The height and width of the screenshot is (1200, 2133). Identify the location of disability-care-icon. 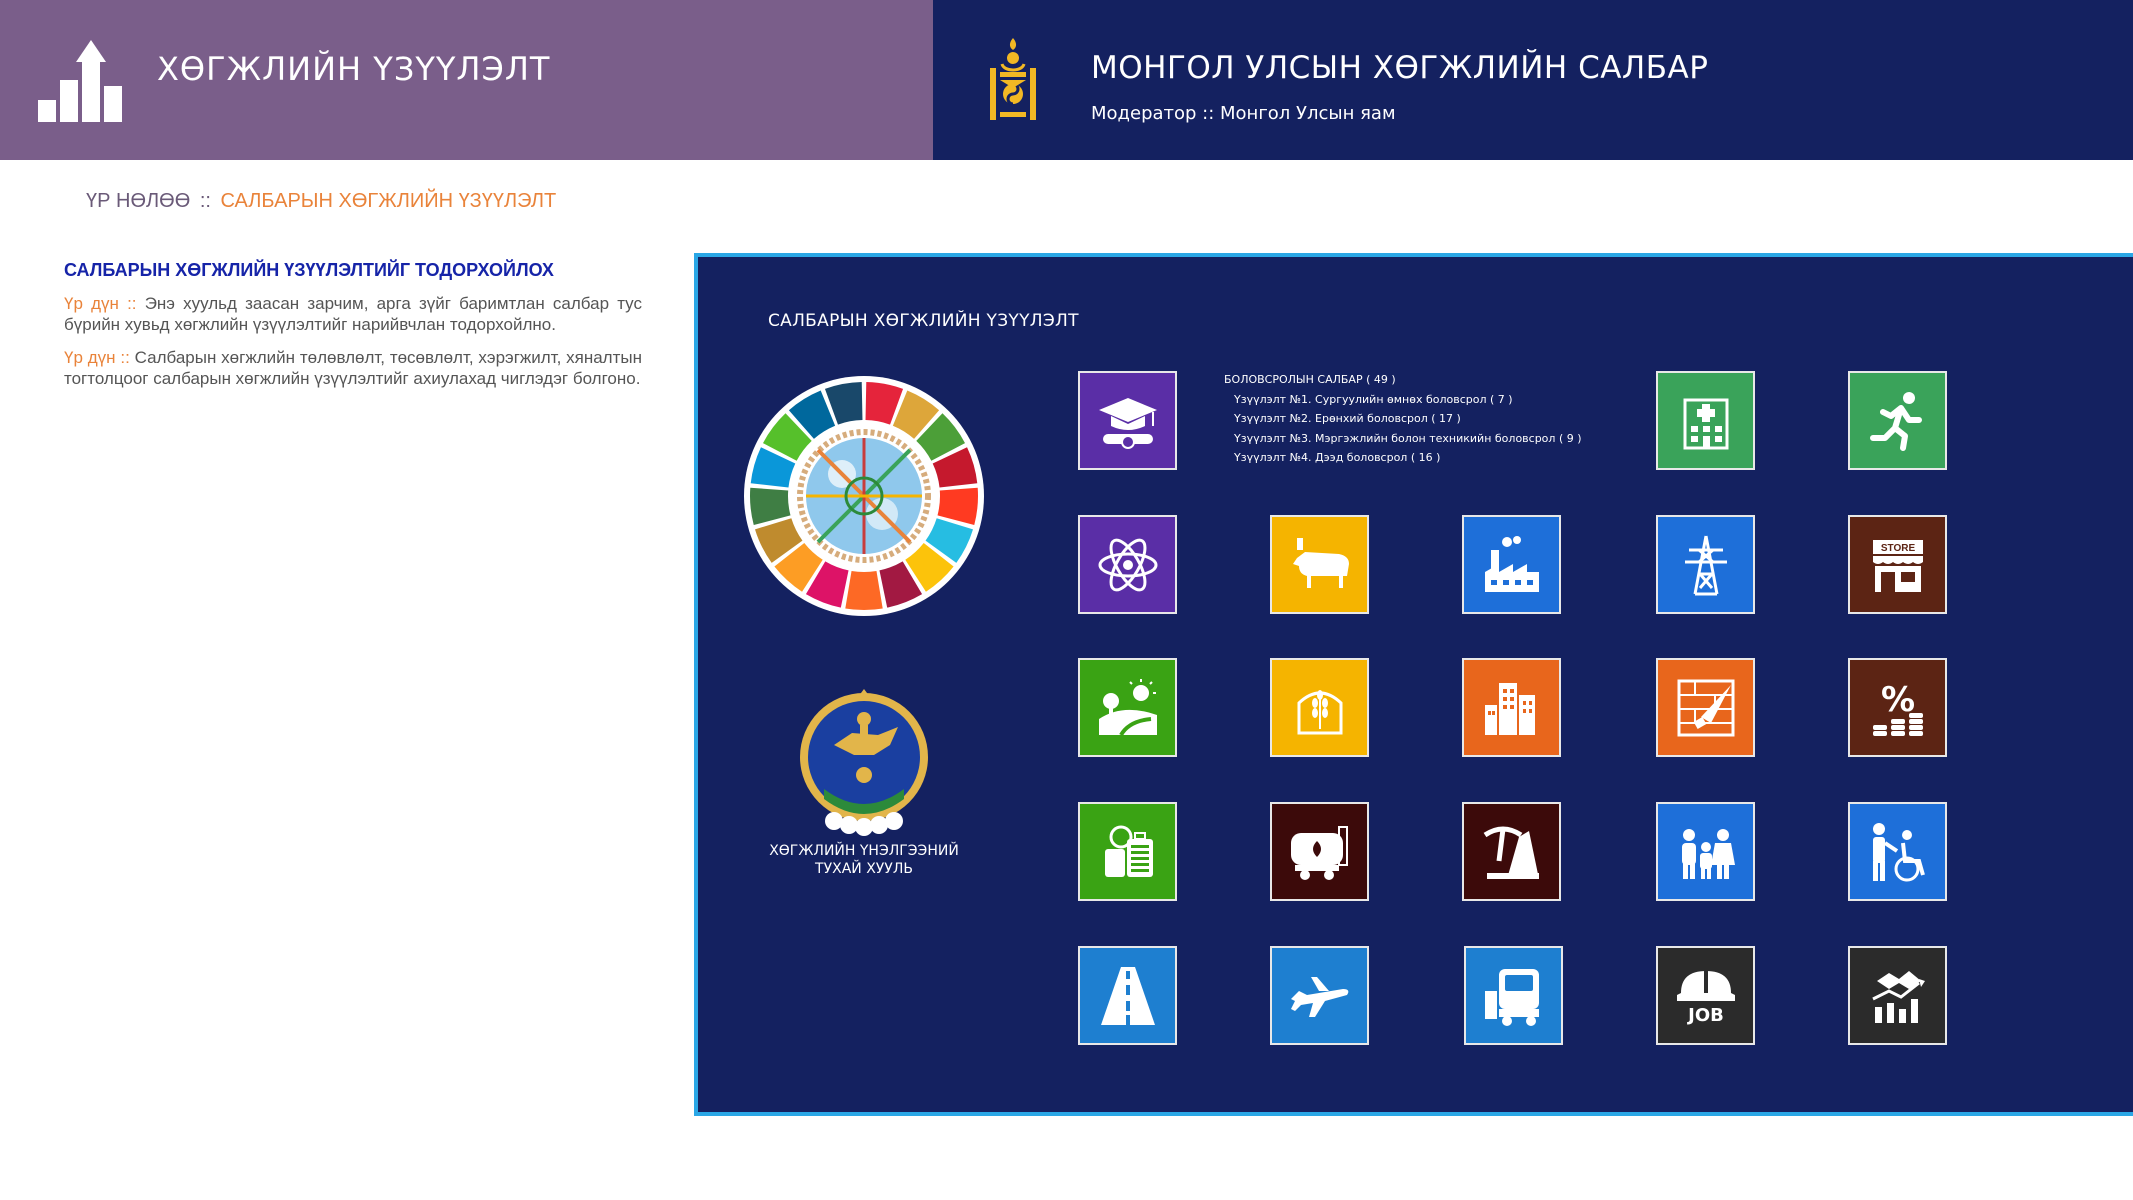
(1898, 851).